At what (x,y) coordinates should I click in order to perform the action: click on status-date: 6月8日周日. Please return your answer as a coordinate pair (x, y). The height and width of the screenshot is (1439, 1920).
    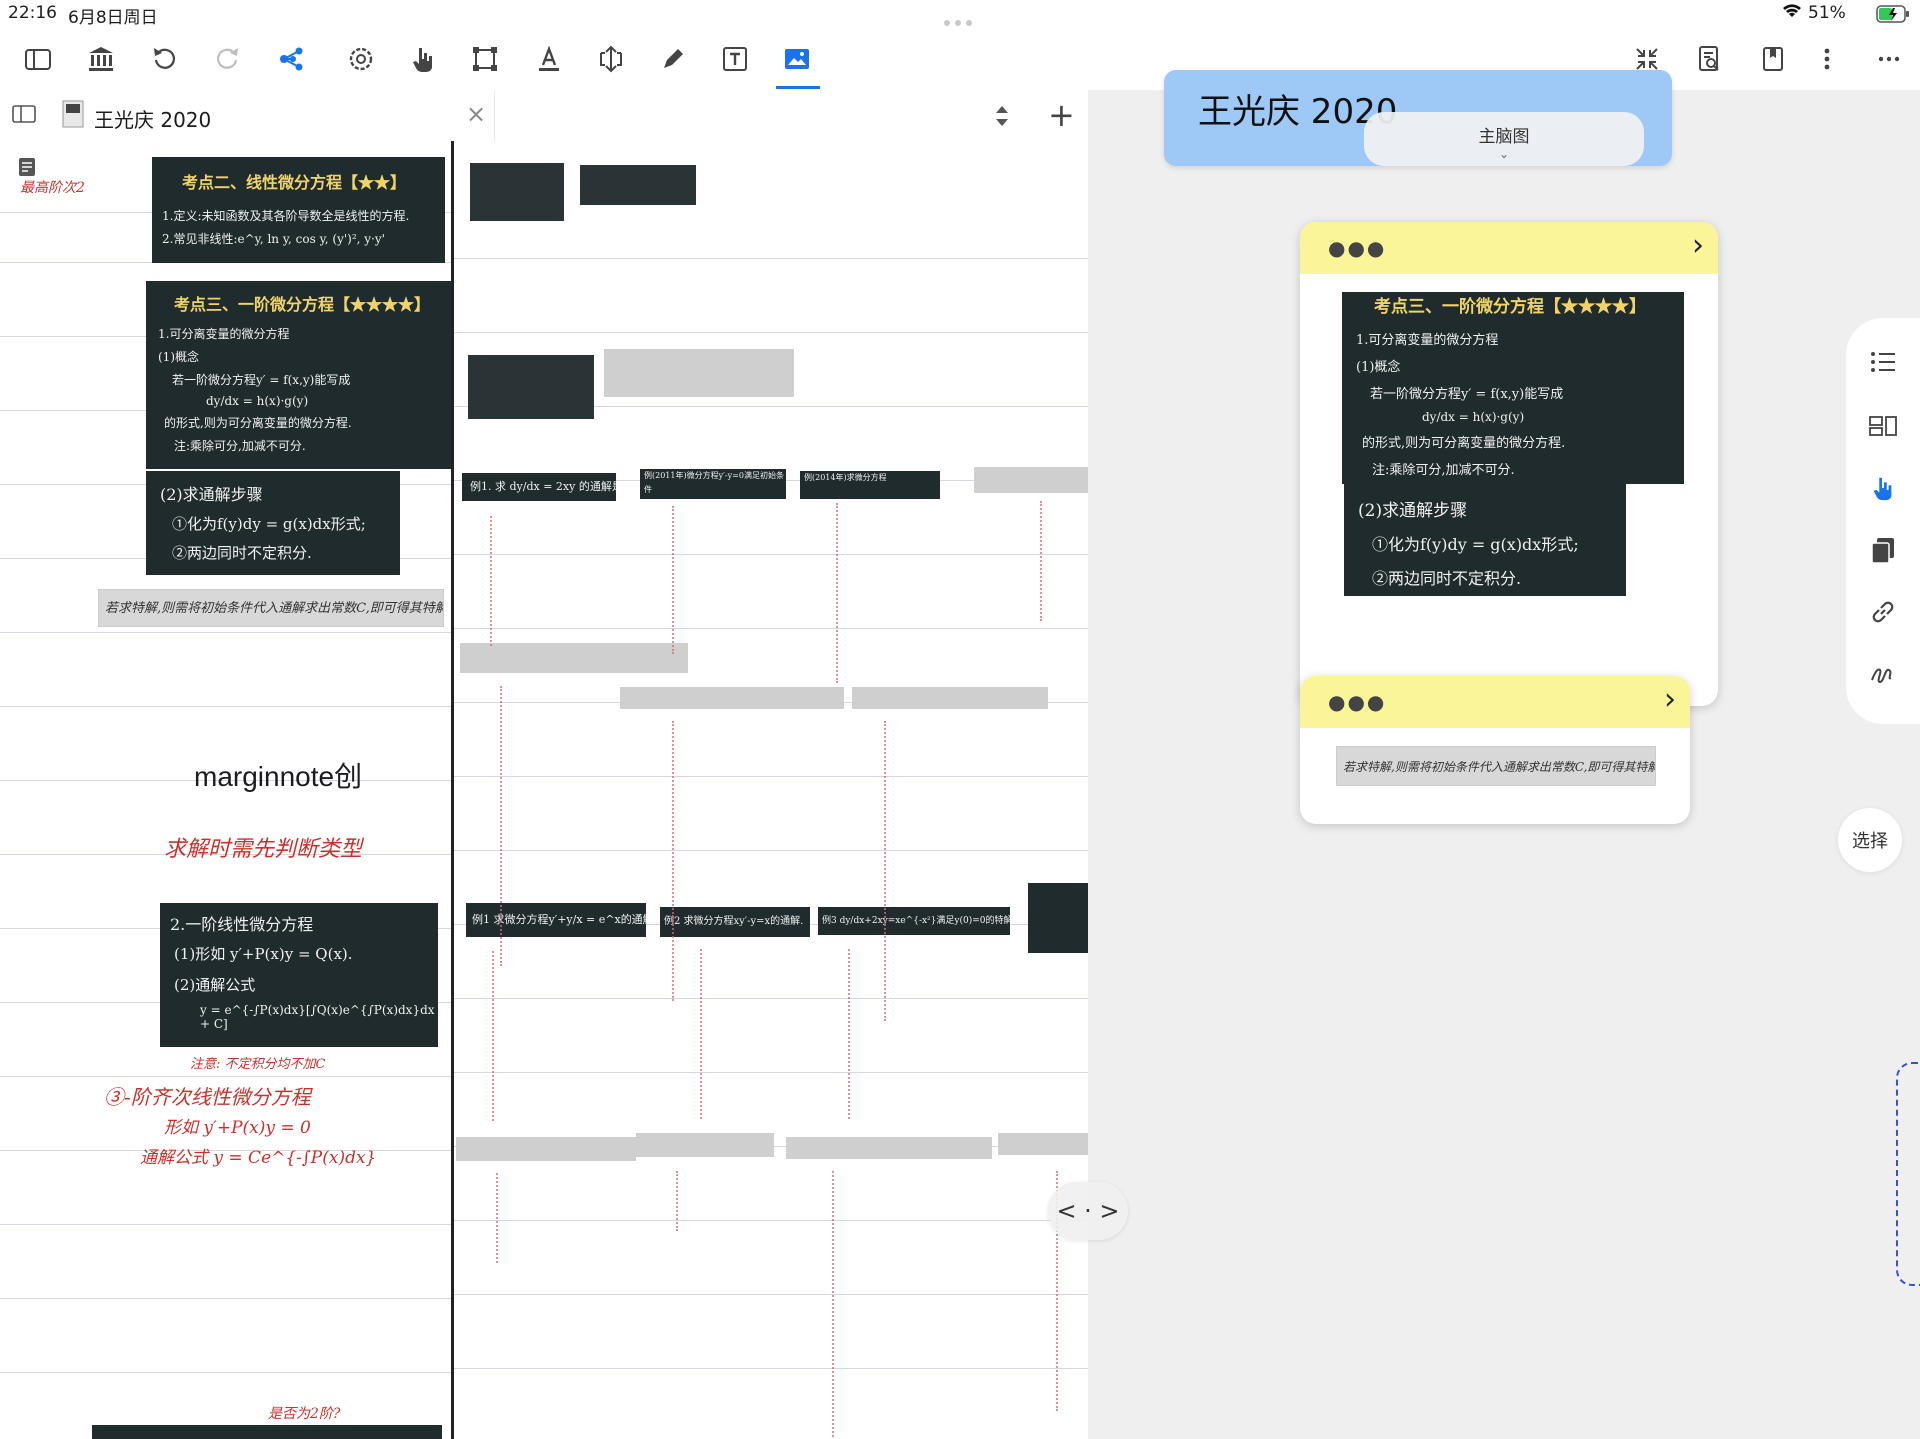
    Looking at the image, I should click on (113, 18).